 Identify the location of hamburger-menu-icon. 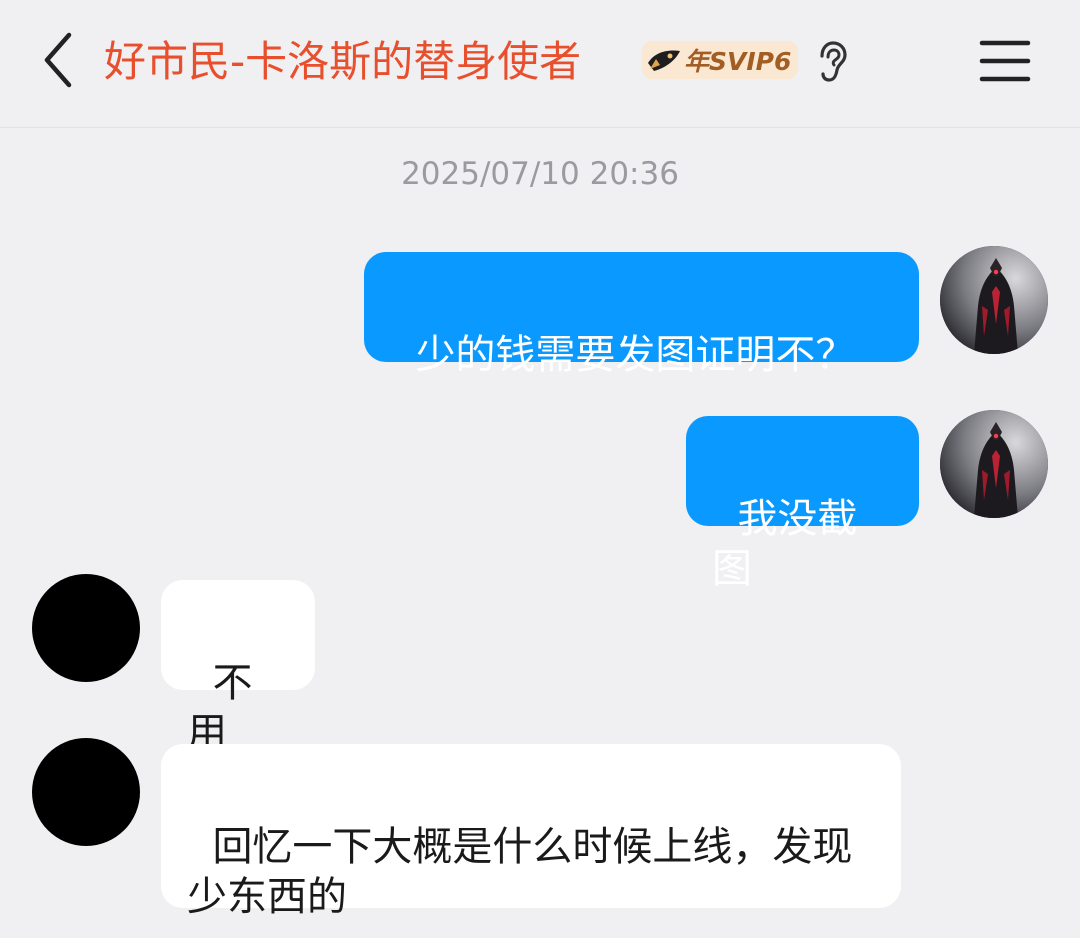
(1005, 61).